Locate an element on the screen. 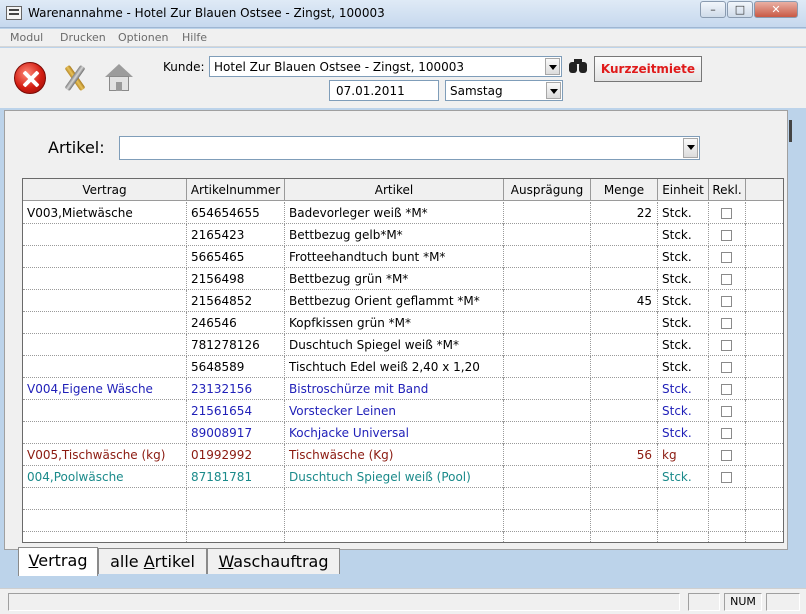  cell-artikelnummer: 2156498 is located at coordinates (236, 279).